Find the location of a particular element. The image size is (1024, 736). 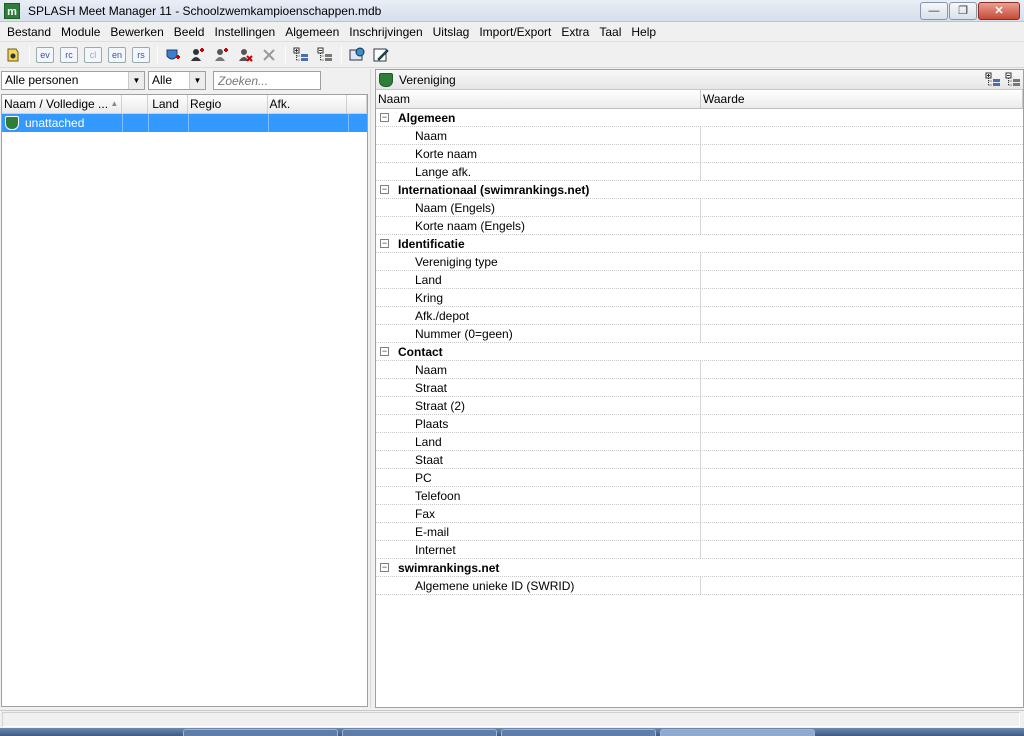

property-row: Straat is located at coordinates (699, 388).